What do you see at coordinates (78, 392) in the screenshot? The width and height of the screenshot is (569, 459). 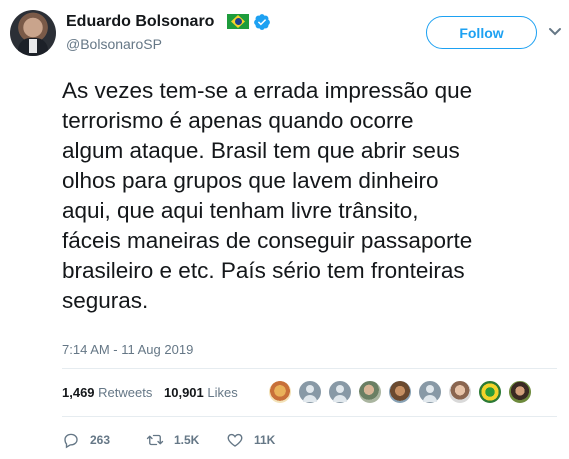 I see `retweets-count: 1,469` at bounding box center [78, 392].